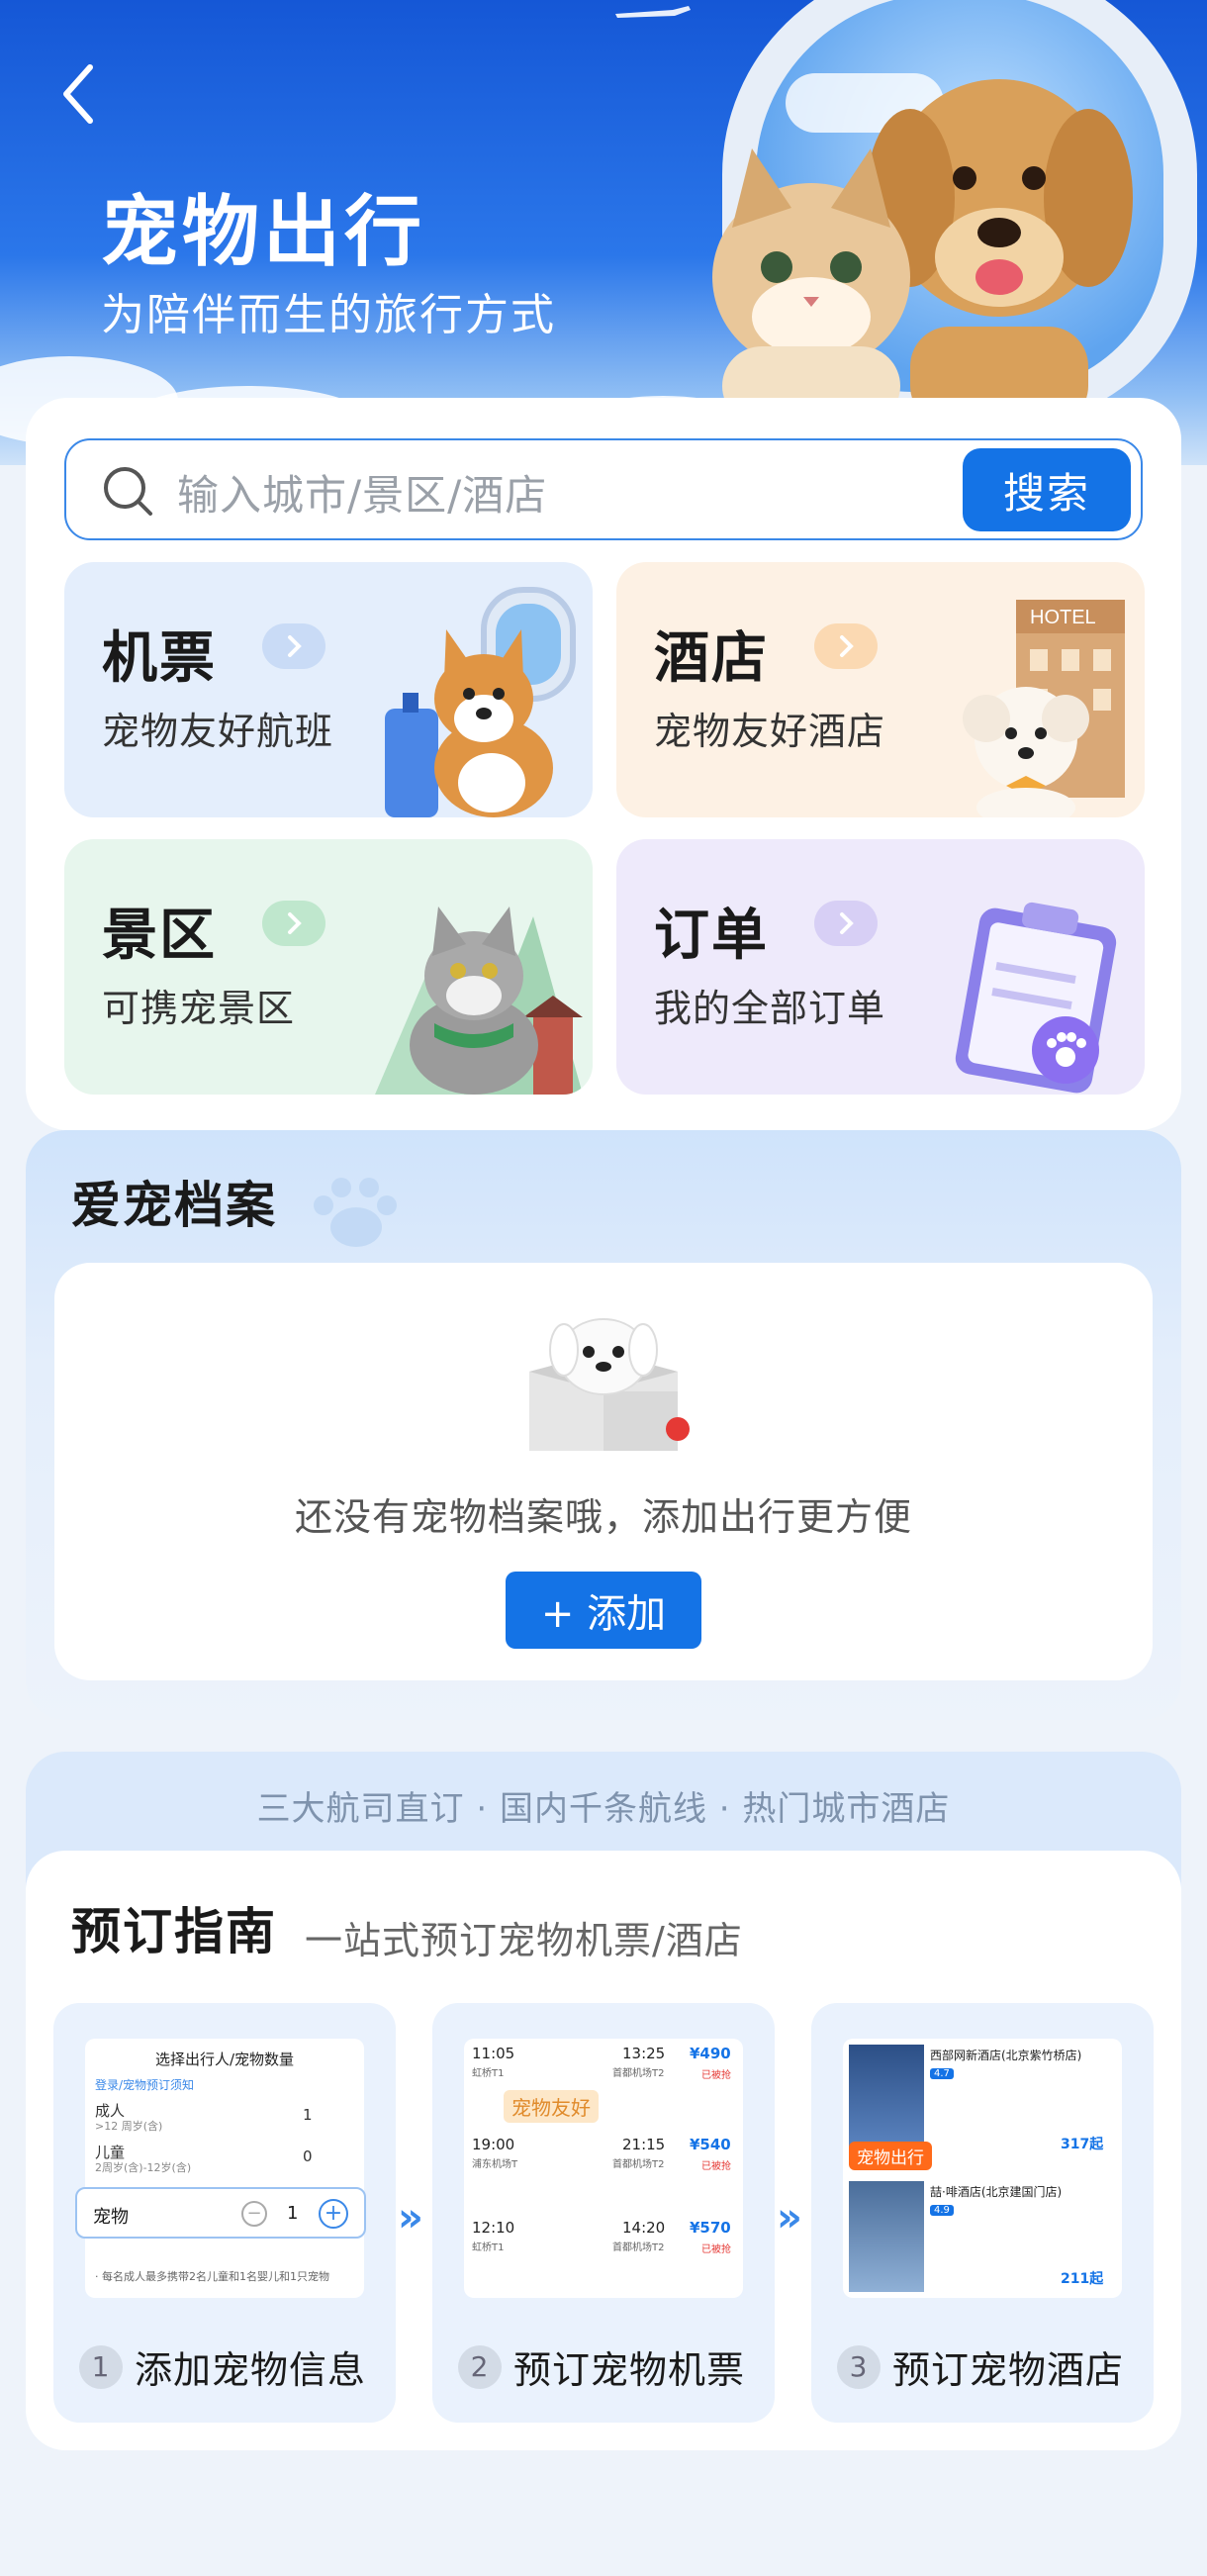  I want to click on tile-subtitle: 可携宠景区, so click(199, 1008).